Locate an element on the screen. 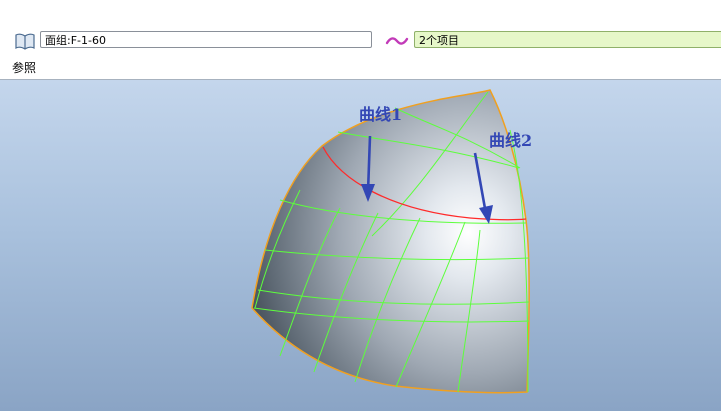 This screenshot has height=411, width=721. tilde-curve-icon is located at coordinates (397, 41).